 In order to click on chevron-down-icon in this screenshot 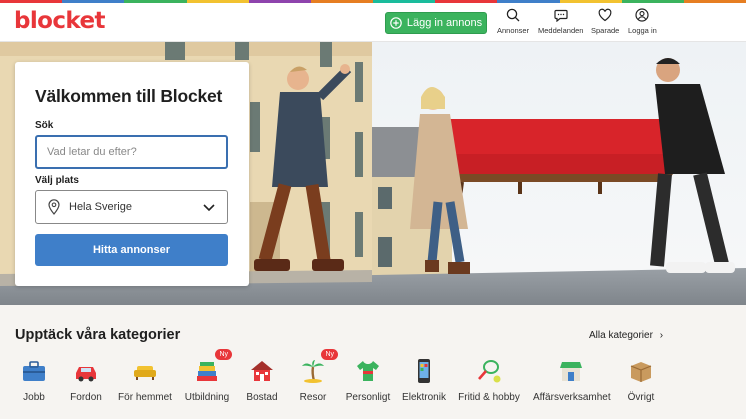, I will do `click(209, 208)`.